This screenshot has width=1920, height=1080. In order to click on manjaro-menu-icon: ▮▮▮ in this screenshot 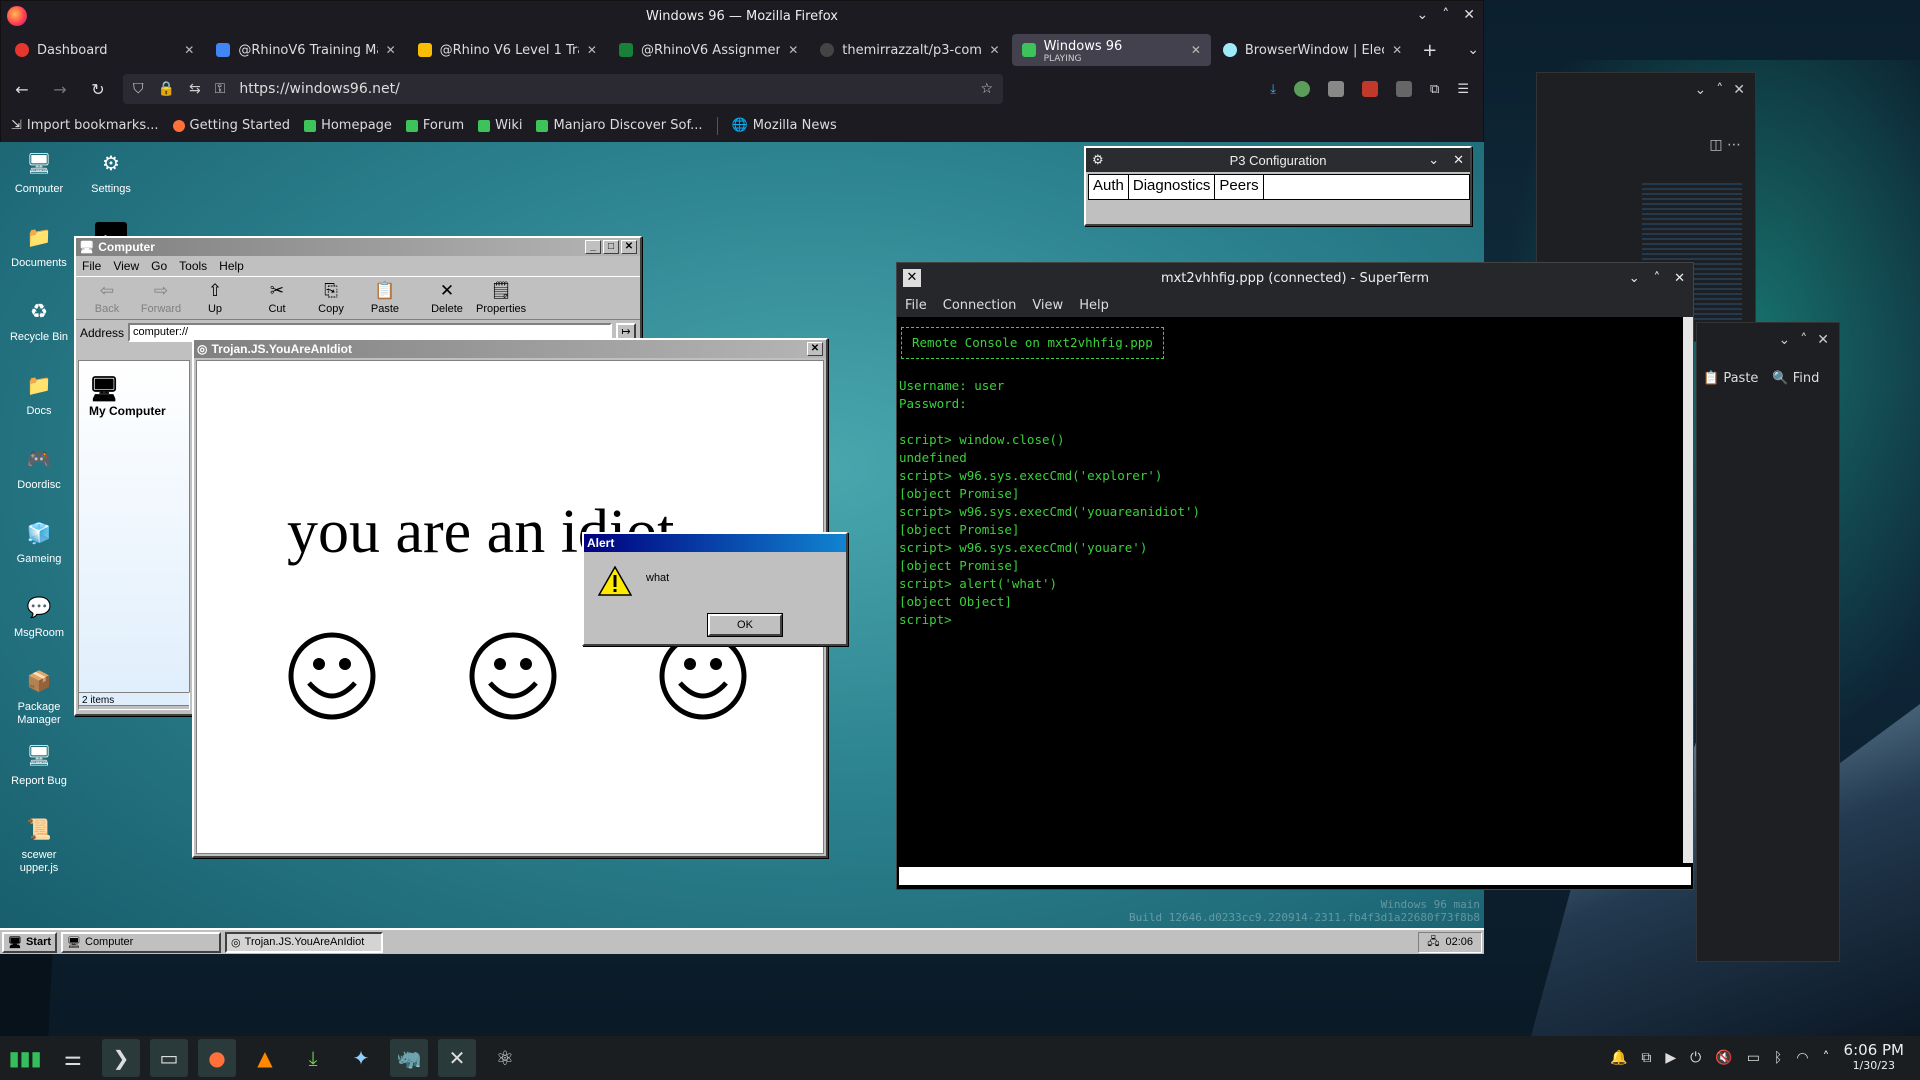, I will do `click(25, 1058)`.